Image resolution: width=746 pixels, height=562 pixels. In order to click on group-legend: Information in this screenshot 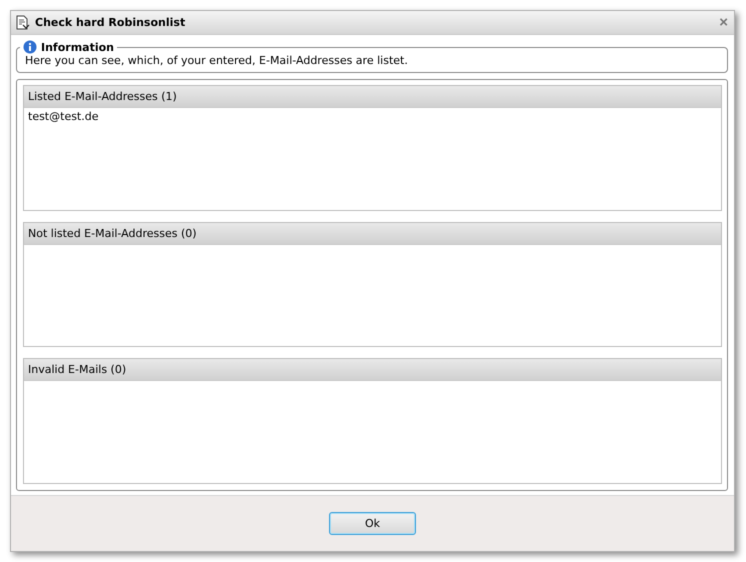, I will do `click(77, 47)`.